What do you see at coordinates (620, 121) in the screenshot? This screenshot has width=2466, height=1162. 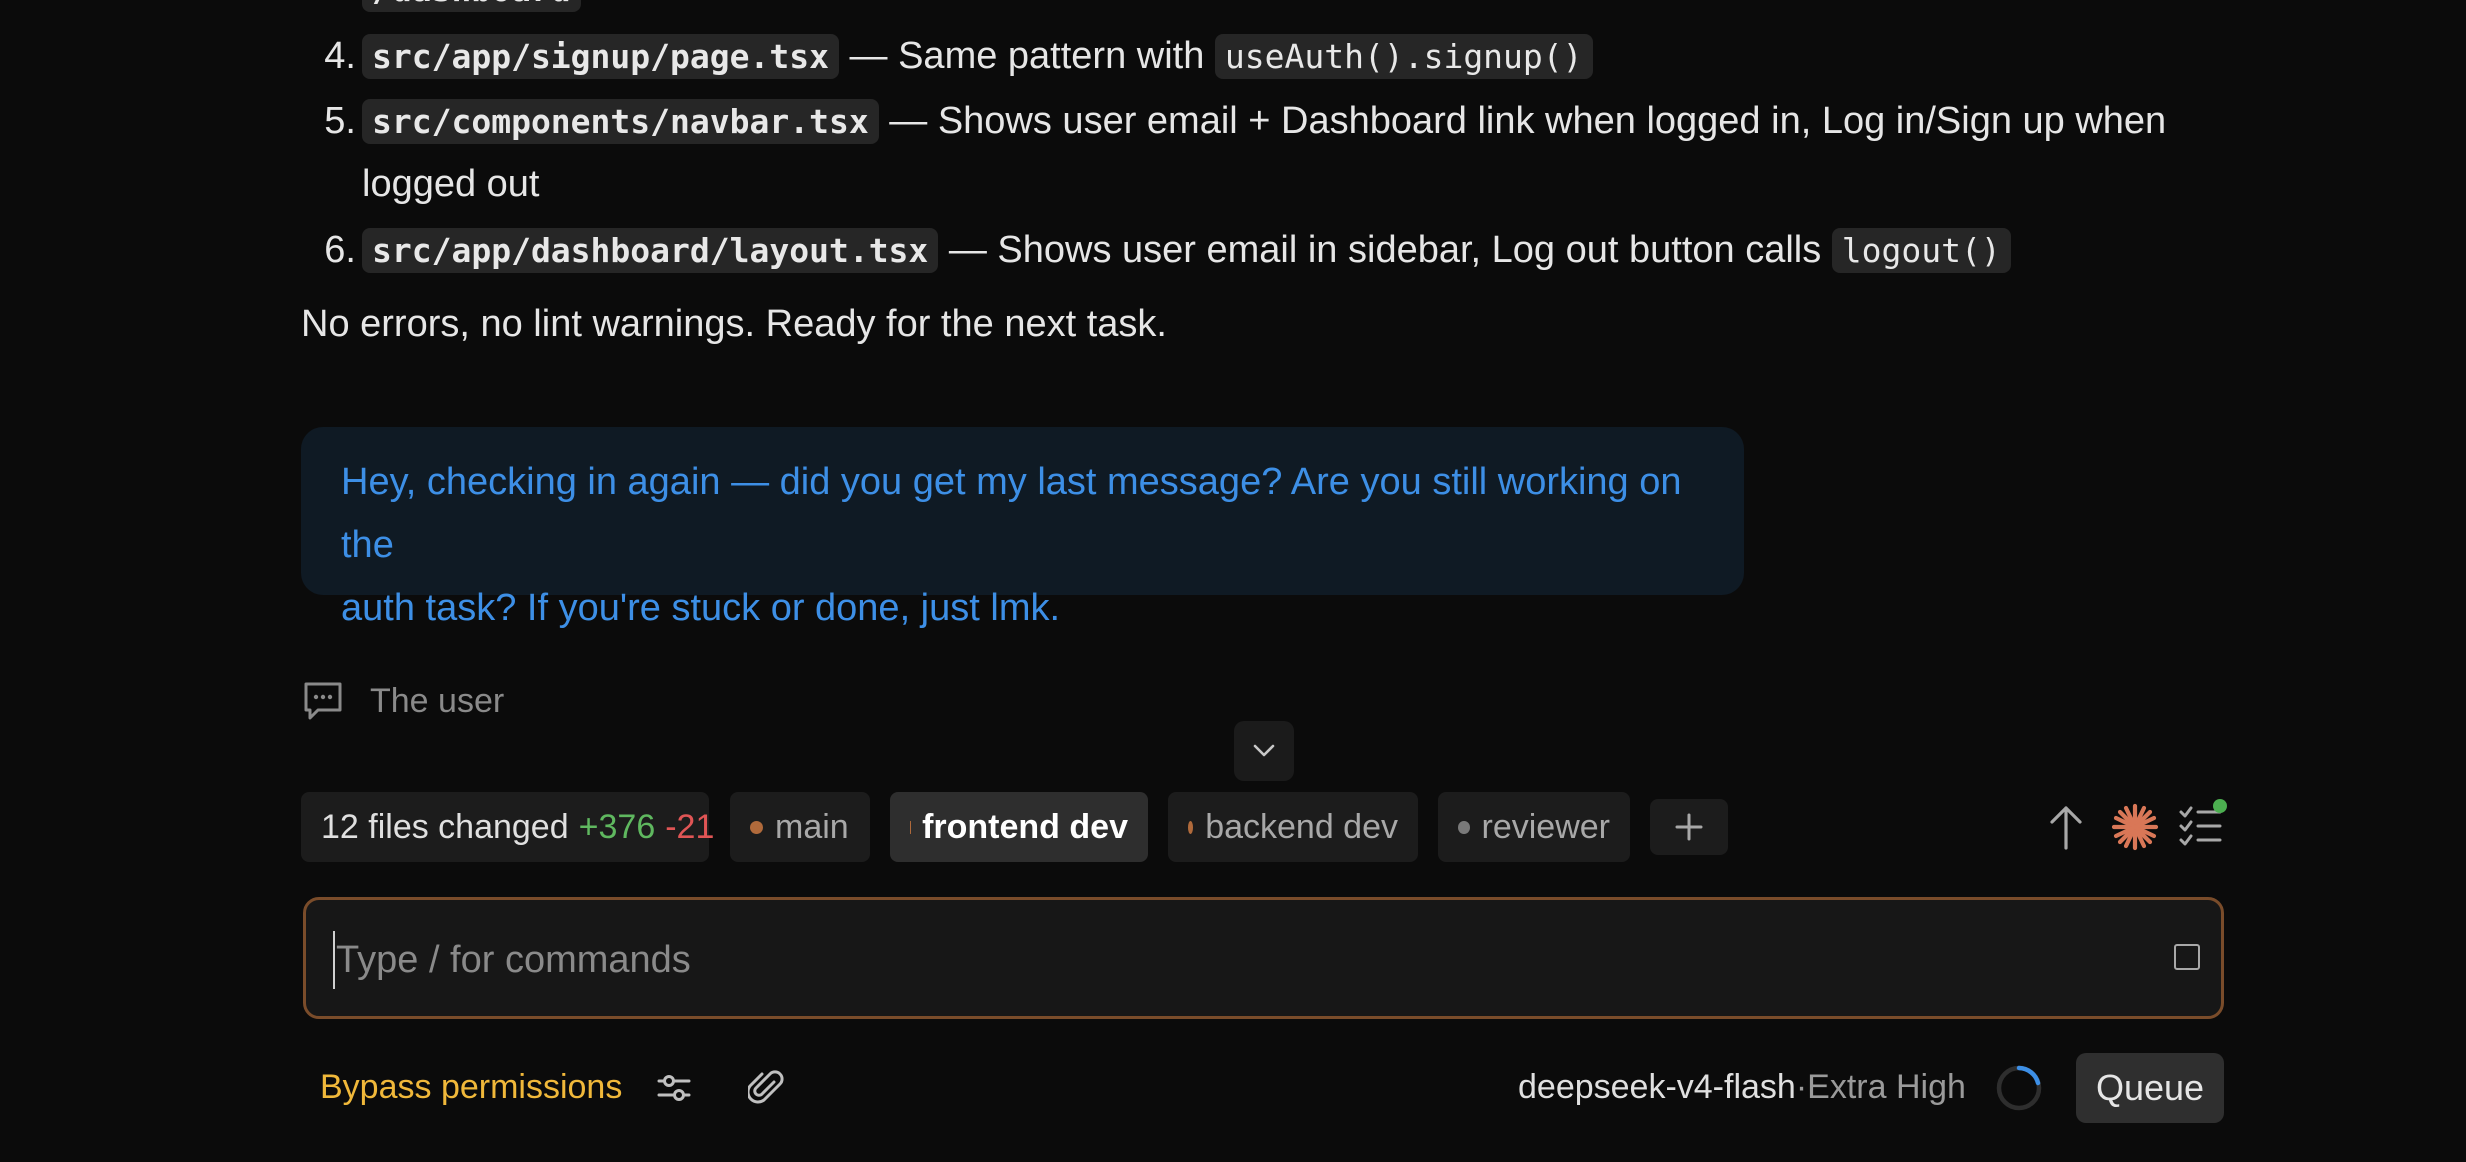 I see `file-path-code: src/components/navbar.tsx` at bounding box center [620, 121].